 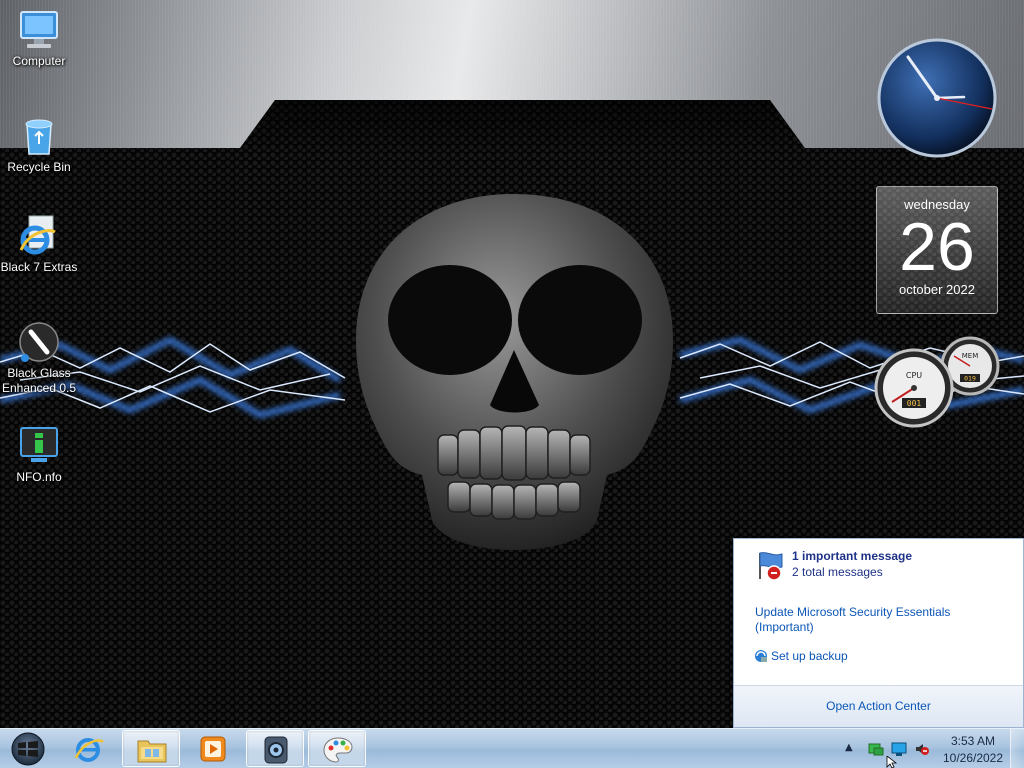 I want to click on action-center-footer: Open Action Center, so click(x=878, y=706).